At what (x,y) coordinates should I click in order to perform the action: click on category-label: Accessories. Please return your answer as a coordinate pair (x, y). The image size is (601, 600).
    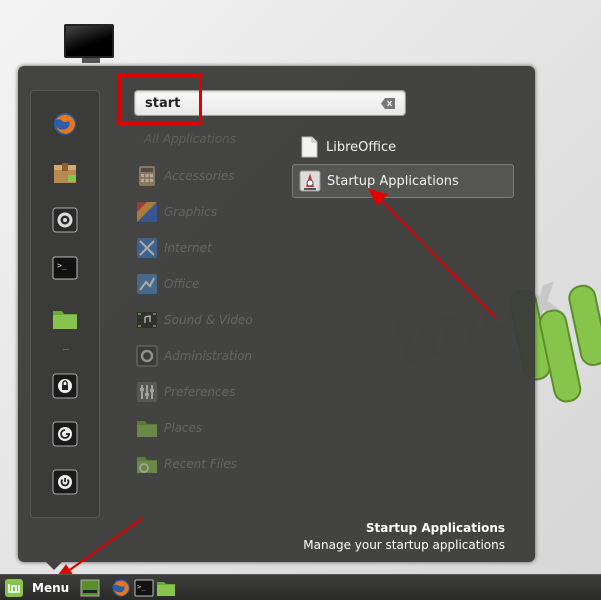
    Looking at the image, I should click on (199, 176).